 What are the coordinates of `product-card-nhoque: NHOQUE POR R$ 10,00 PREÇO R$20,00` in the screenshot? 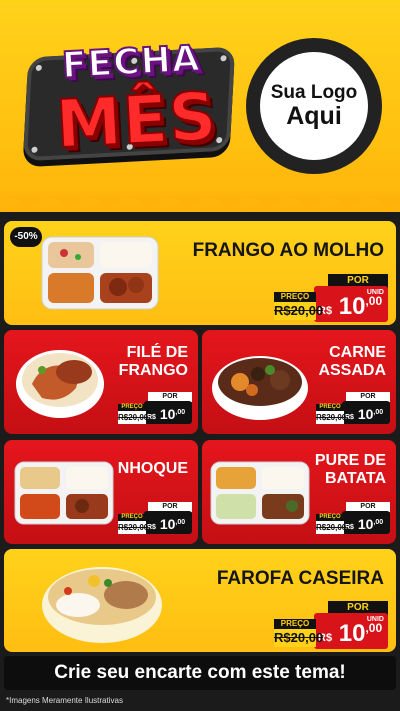 It's located at (101, 492).